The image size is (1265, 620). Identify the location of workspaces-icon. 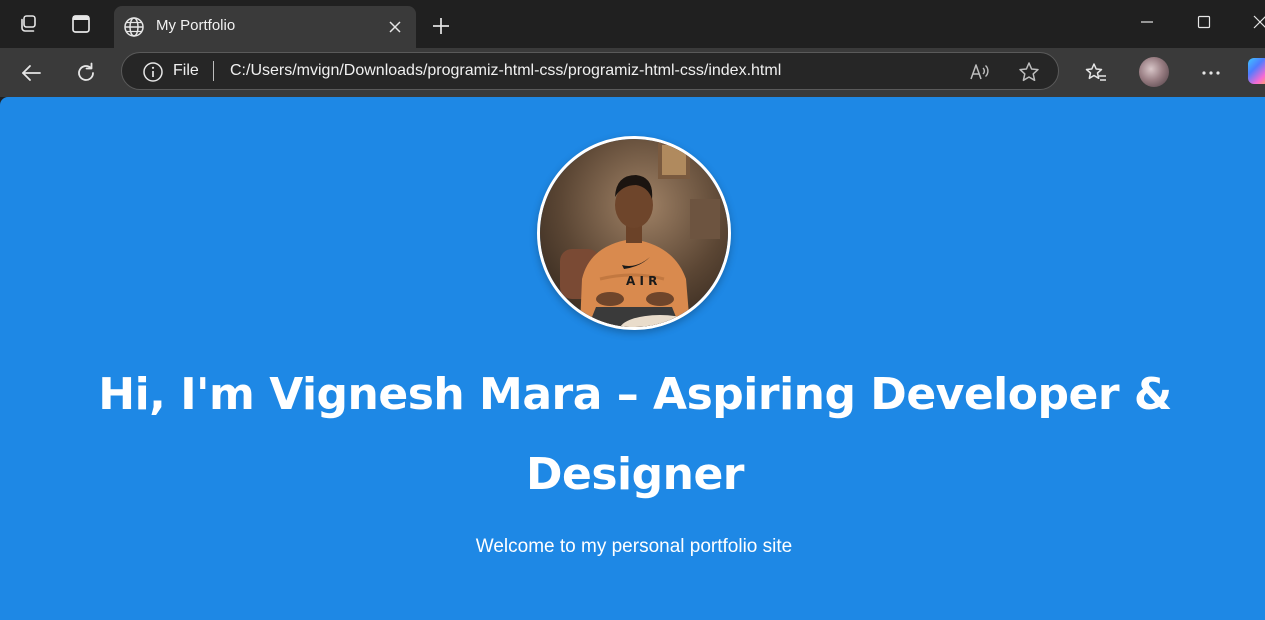
(28, 26).